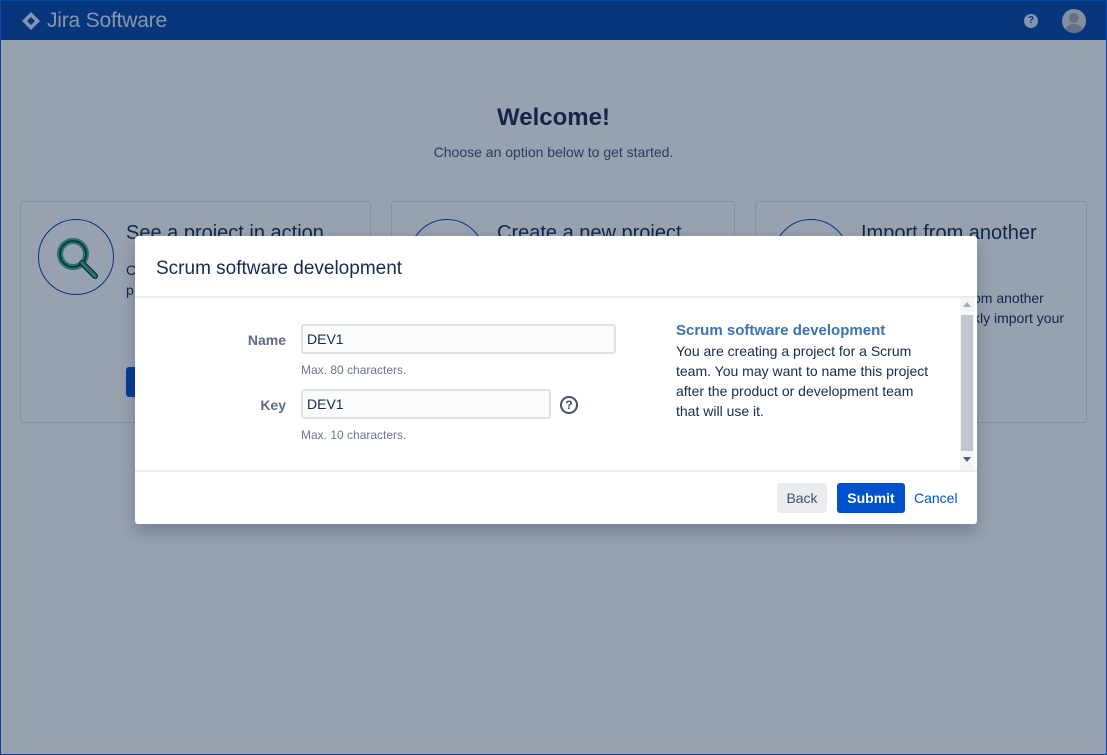  I want to click on name-hint: Max. 80 characters., so click(354, 370).